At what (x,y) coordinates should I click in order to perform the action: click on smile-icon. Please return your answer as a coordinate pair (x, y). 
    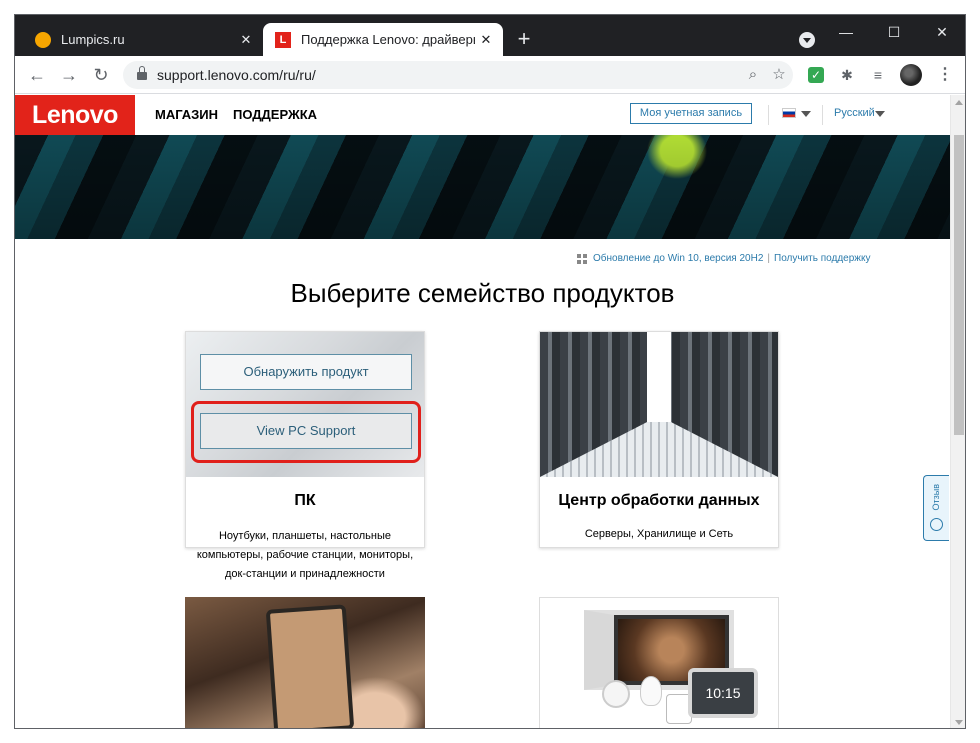
    Looking at the image, I should click on (936, 524).